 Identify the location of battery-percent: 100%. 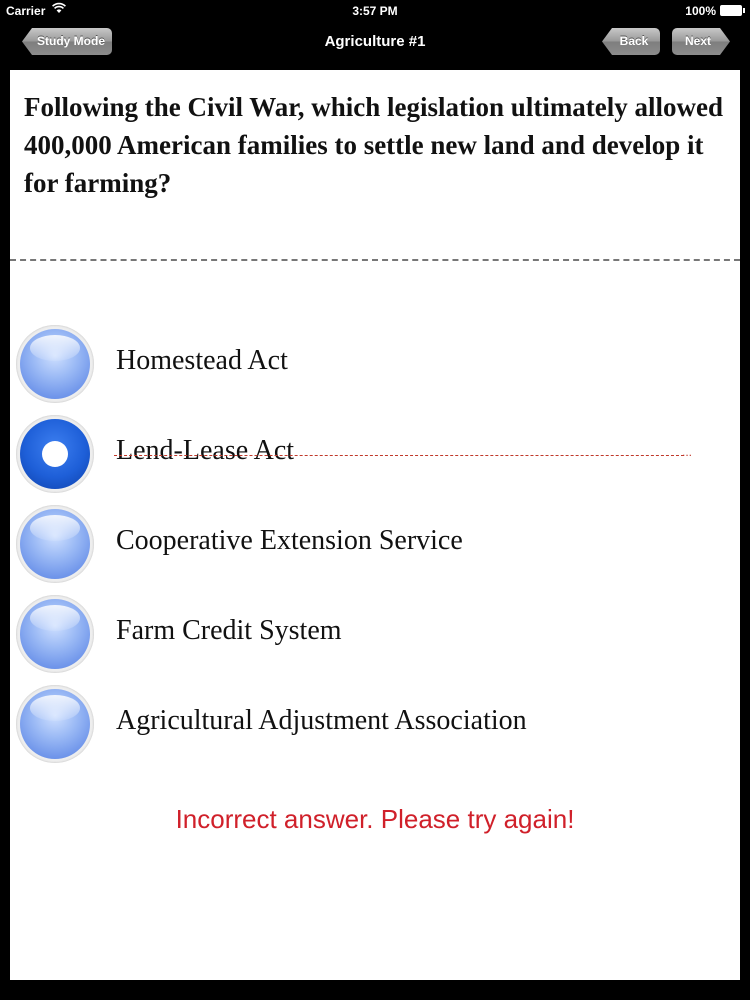
(700, 11).